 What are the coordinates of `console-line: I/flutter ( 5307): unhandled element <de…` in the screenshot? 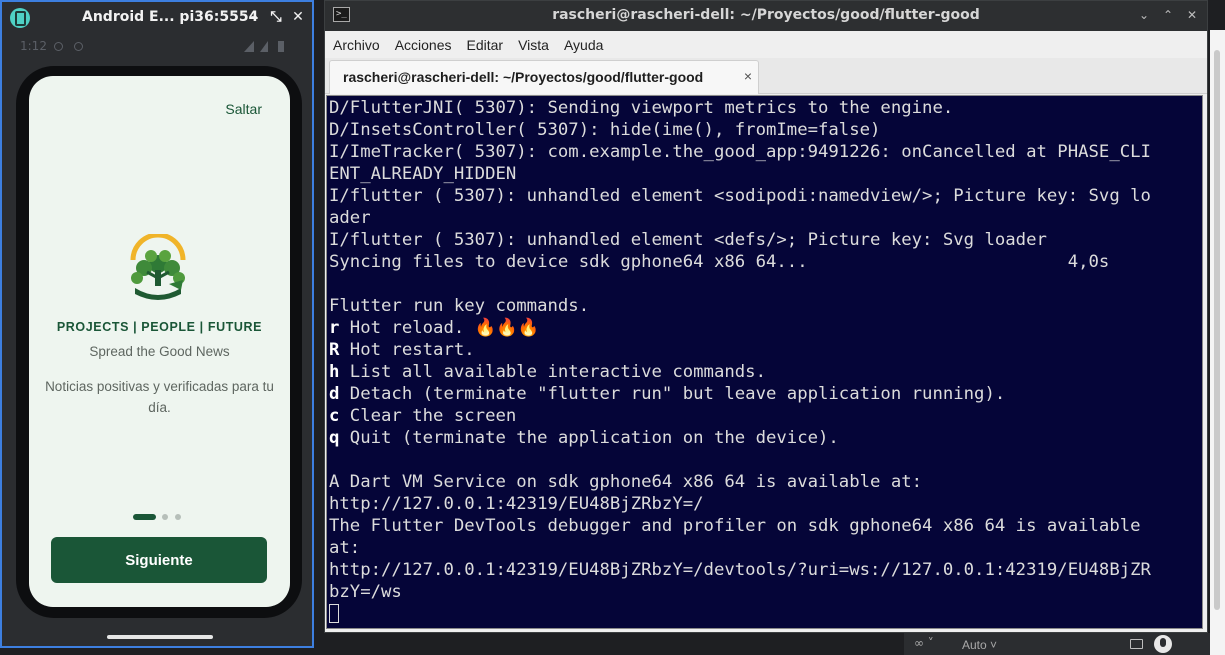 It's located at (688, 240).